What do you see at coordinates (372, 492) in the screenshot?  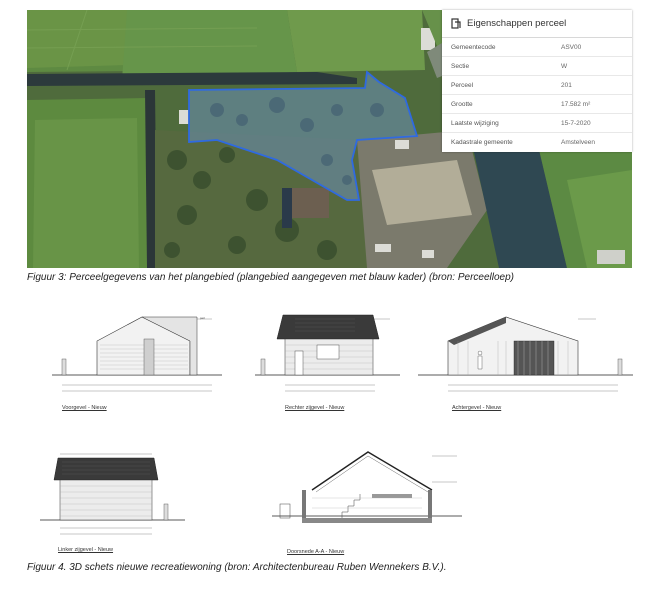 I see `drawing-doorsnede` at bounding box center [372, 492].